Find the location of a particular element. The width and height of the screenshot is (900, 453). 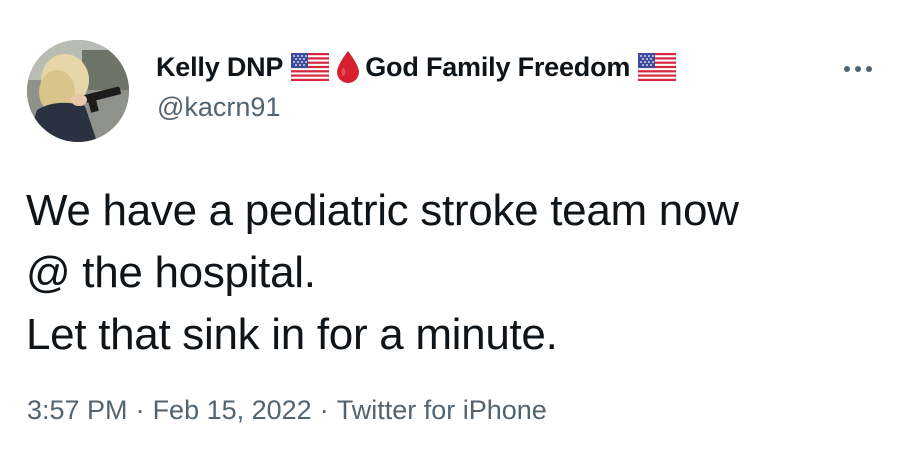

display-name-part-1: Kelly DNP is located at coordinates (219, 67).